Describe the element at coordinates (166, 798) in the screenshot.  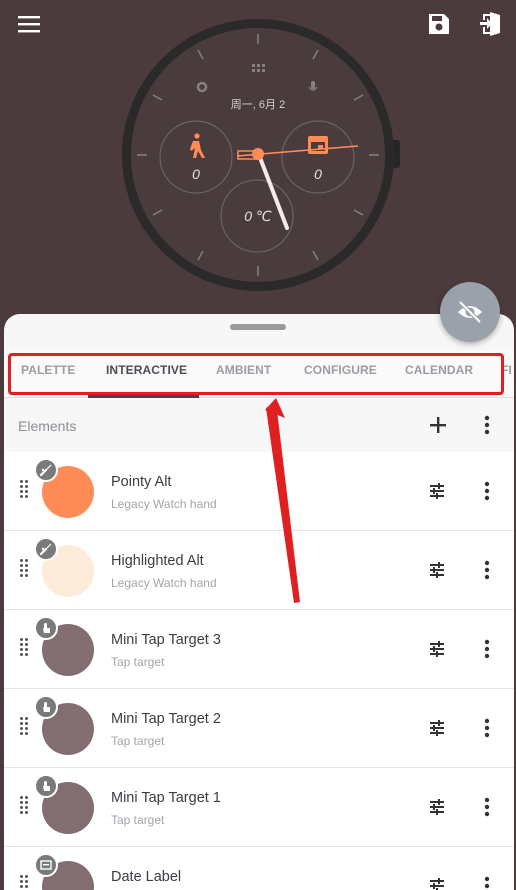
I see `element-title: Mini Tap Target 1` at that location.